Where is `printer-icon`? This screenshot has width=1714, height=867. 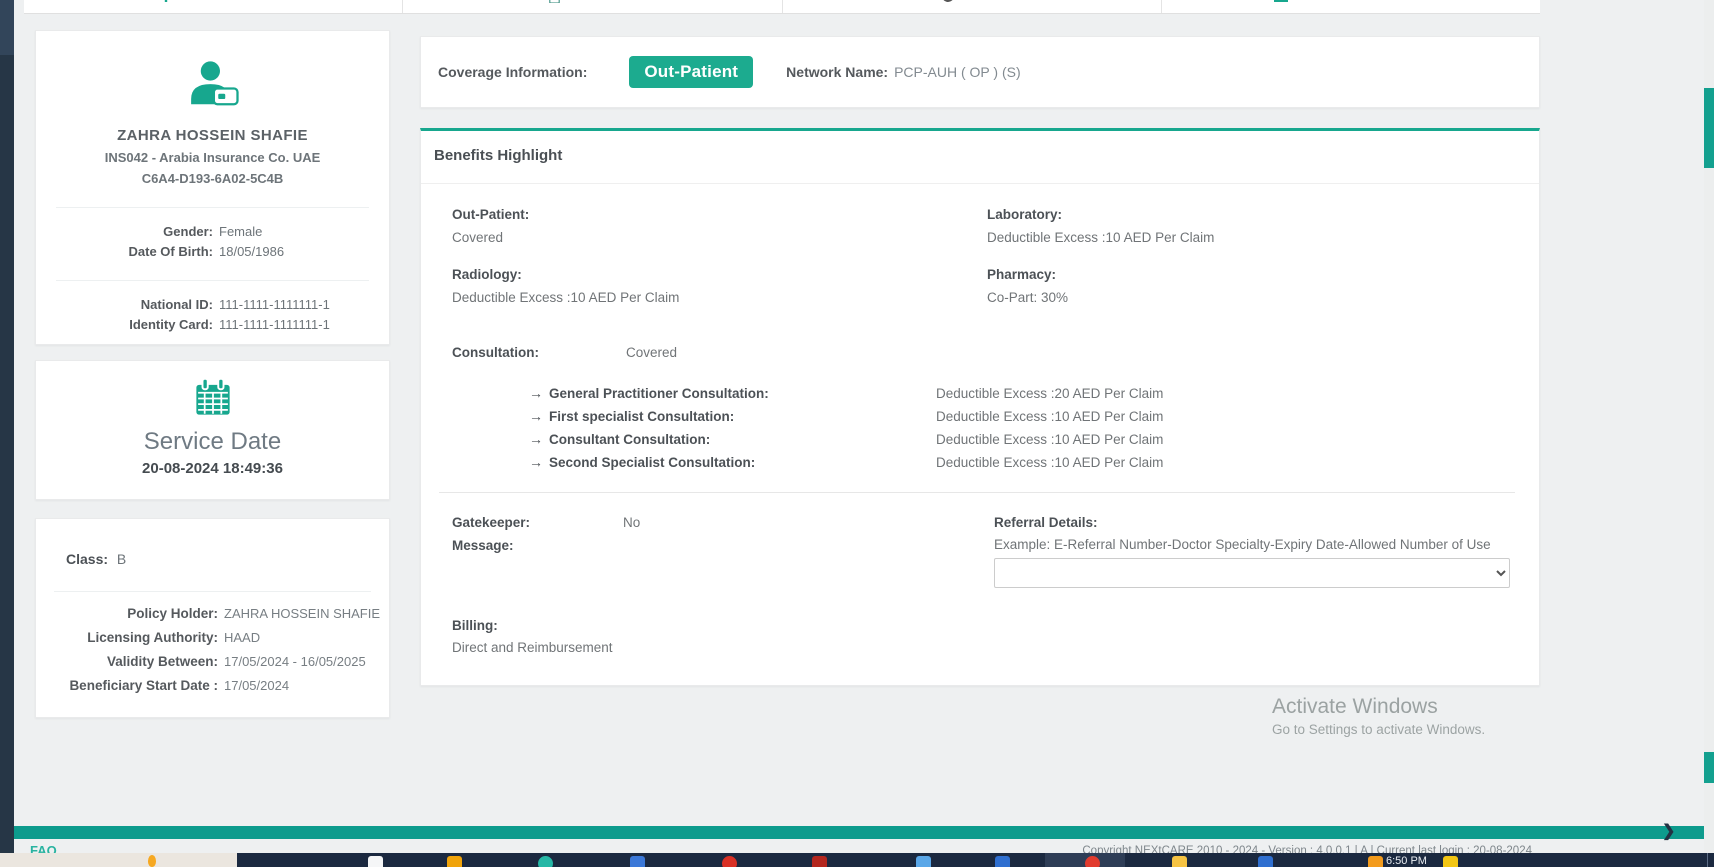 printer-icon is located at coordinates (554, 1).